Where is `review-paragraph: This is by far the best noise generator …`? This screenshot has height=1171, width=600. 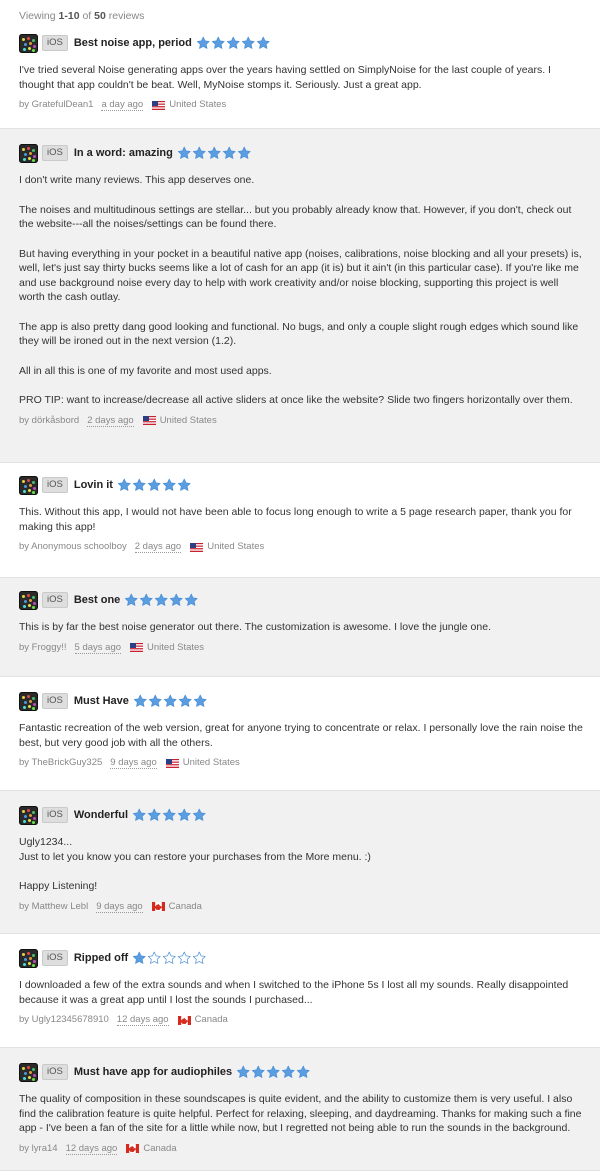
review-paragraph: This is by far the best noise generator … is located at coordinates (255, 627).